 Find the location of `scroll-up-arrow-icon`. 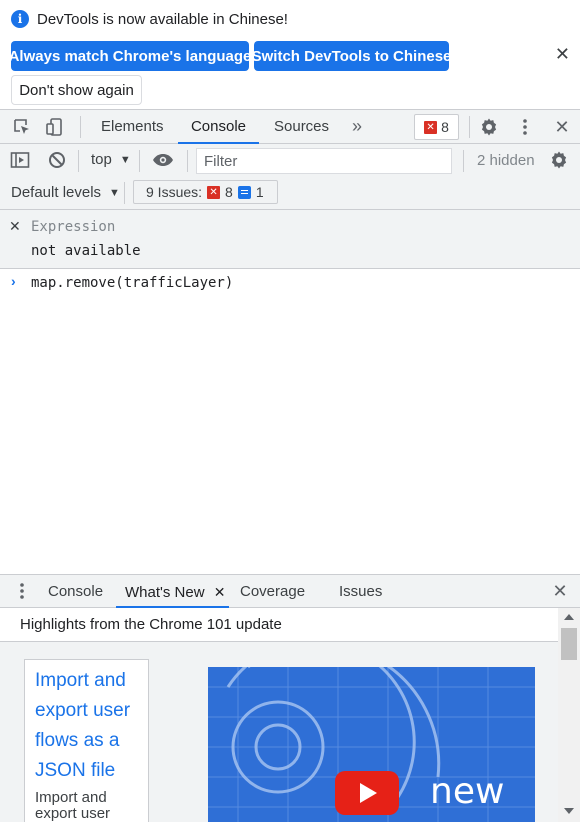

scroll-up-arrow-icon is located at coordinates (569, 617).